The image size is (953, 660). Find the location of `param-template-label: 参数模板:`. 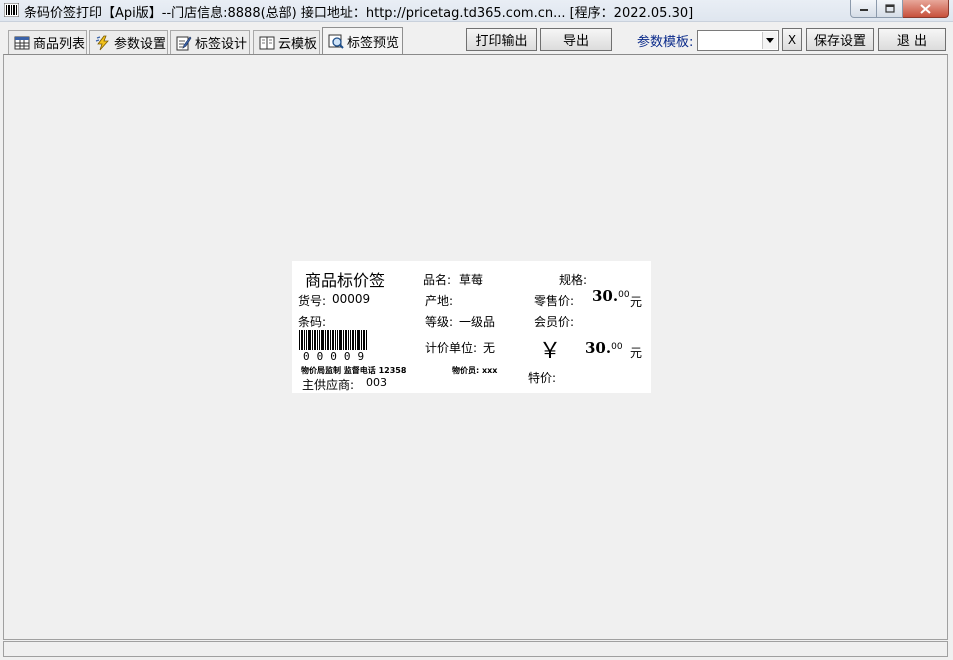

param-template-label: 参数模板: is located at coordinates (665, 42).